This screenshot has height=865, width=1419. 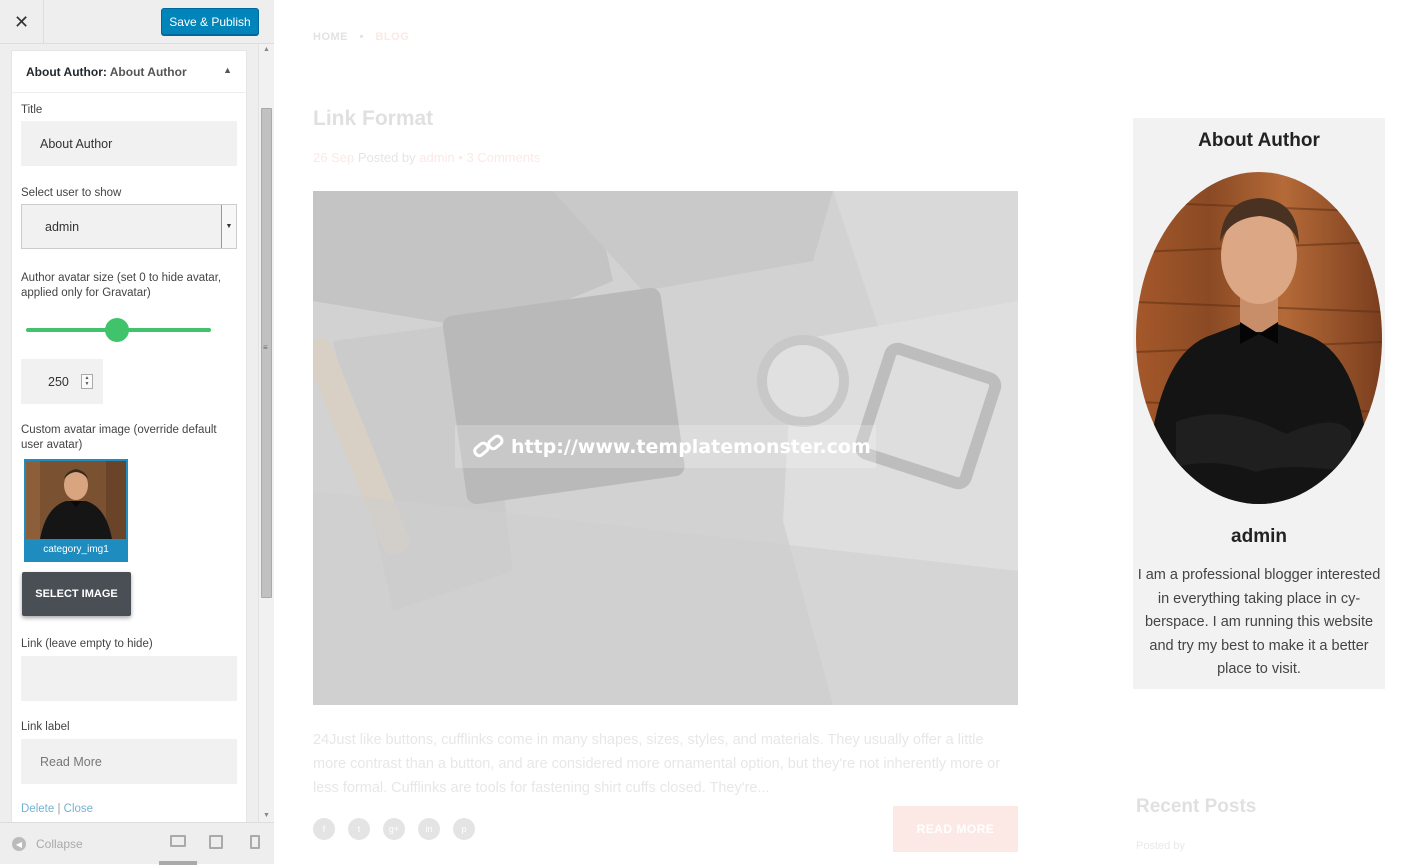 I want to click on scrollbar-grip-icon: ≡, so click(x=265, y=347).